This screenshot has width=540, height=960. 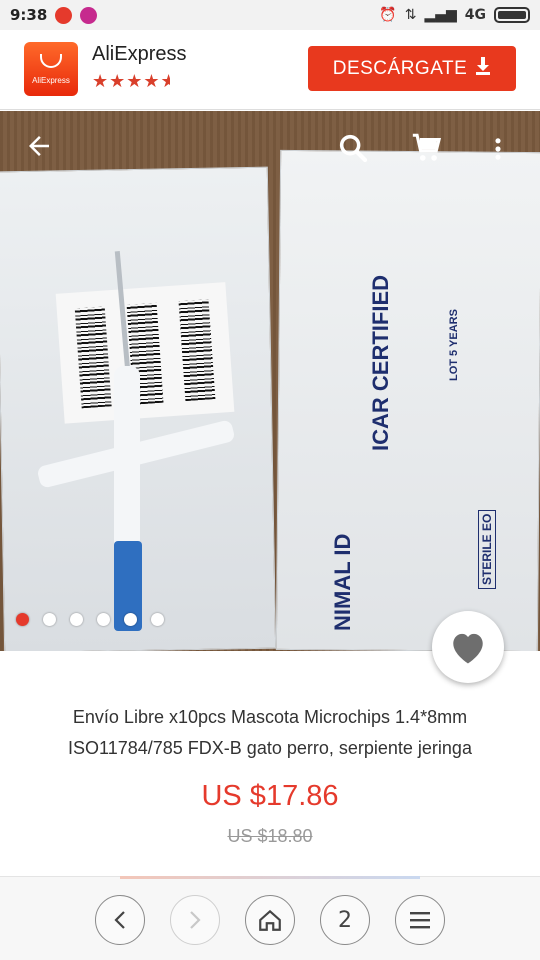 I want to click on wishlist-button, so click(x=468, y=647).